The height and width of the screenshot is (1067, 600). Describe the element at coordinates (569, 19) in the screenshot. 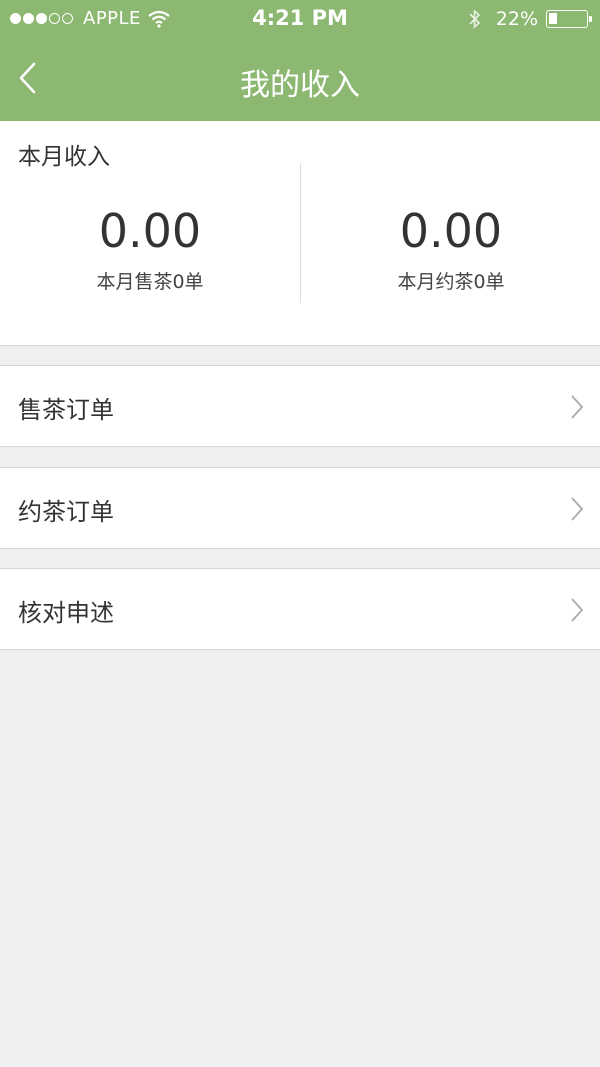

I see `battery-icon` at that location.